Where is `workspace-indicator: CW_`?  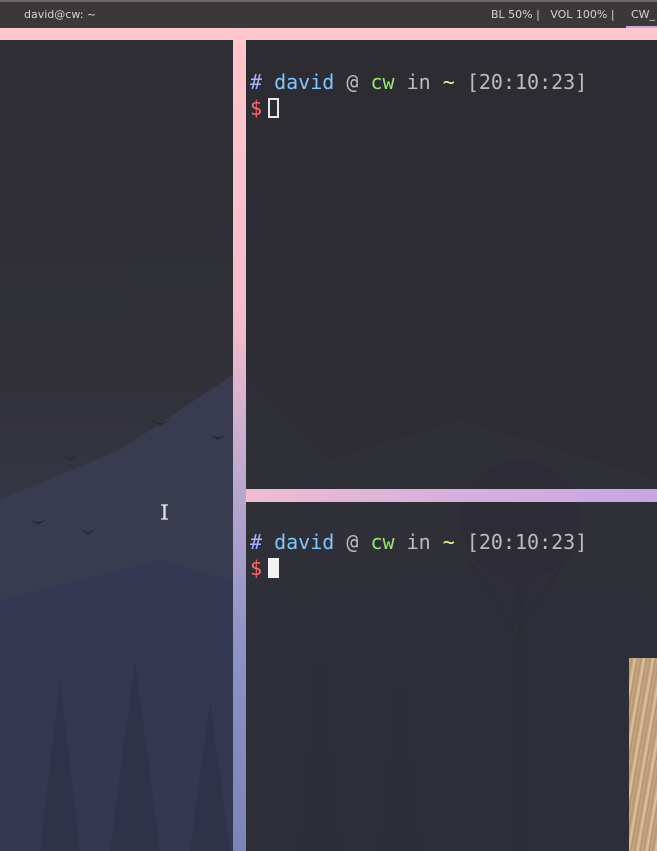 workspace-indicator: CW_ is located at coordinates (641, 15).